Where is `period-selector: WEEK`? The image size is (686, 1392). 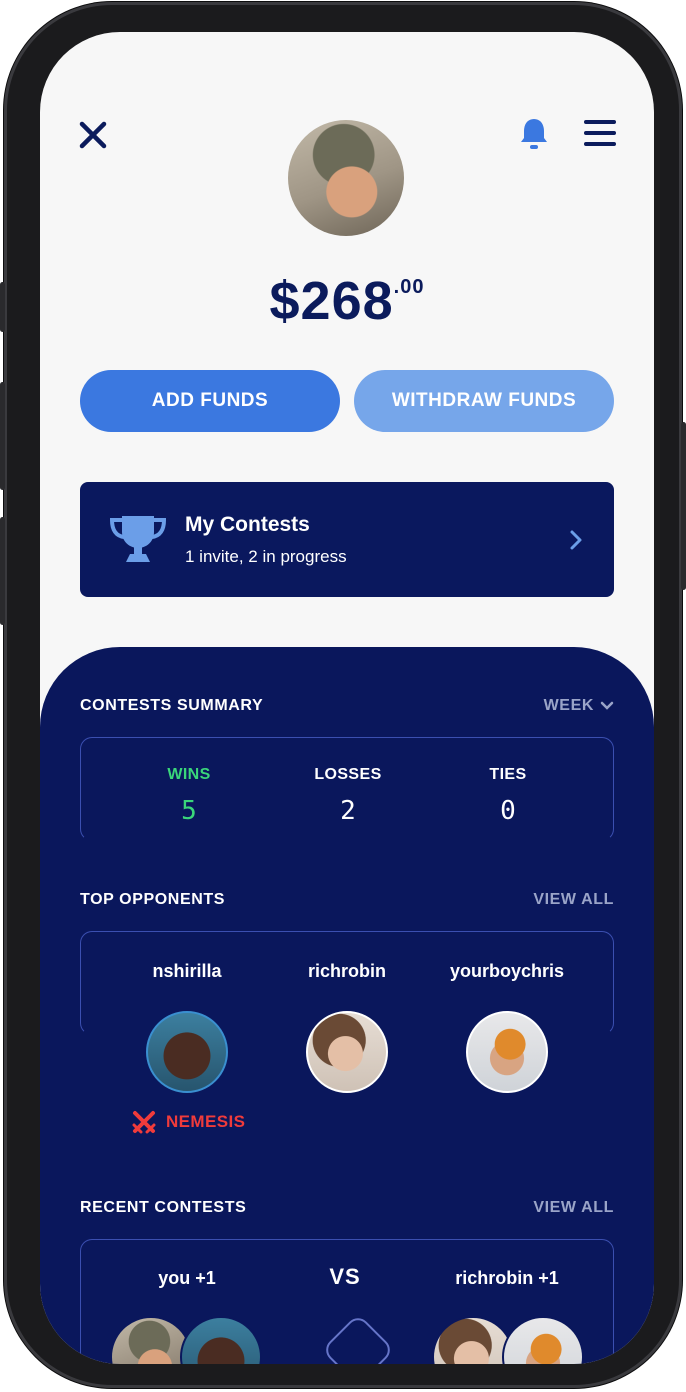 period-selector: WEEK is located at coordinates (579, 706).